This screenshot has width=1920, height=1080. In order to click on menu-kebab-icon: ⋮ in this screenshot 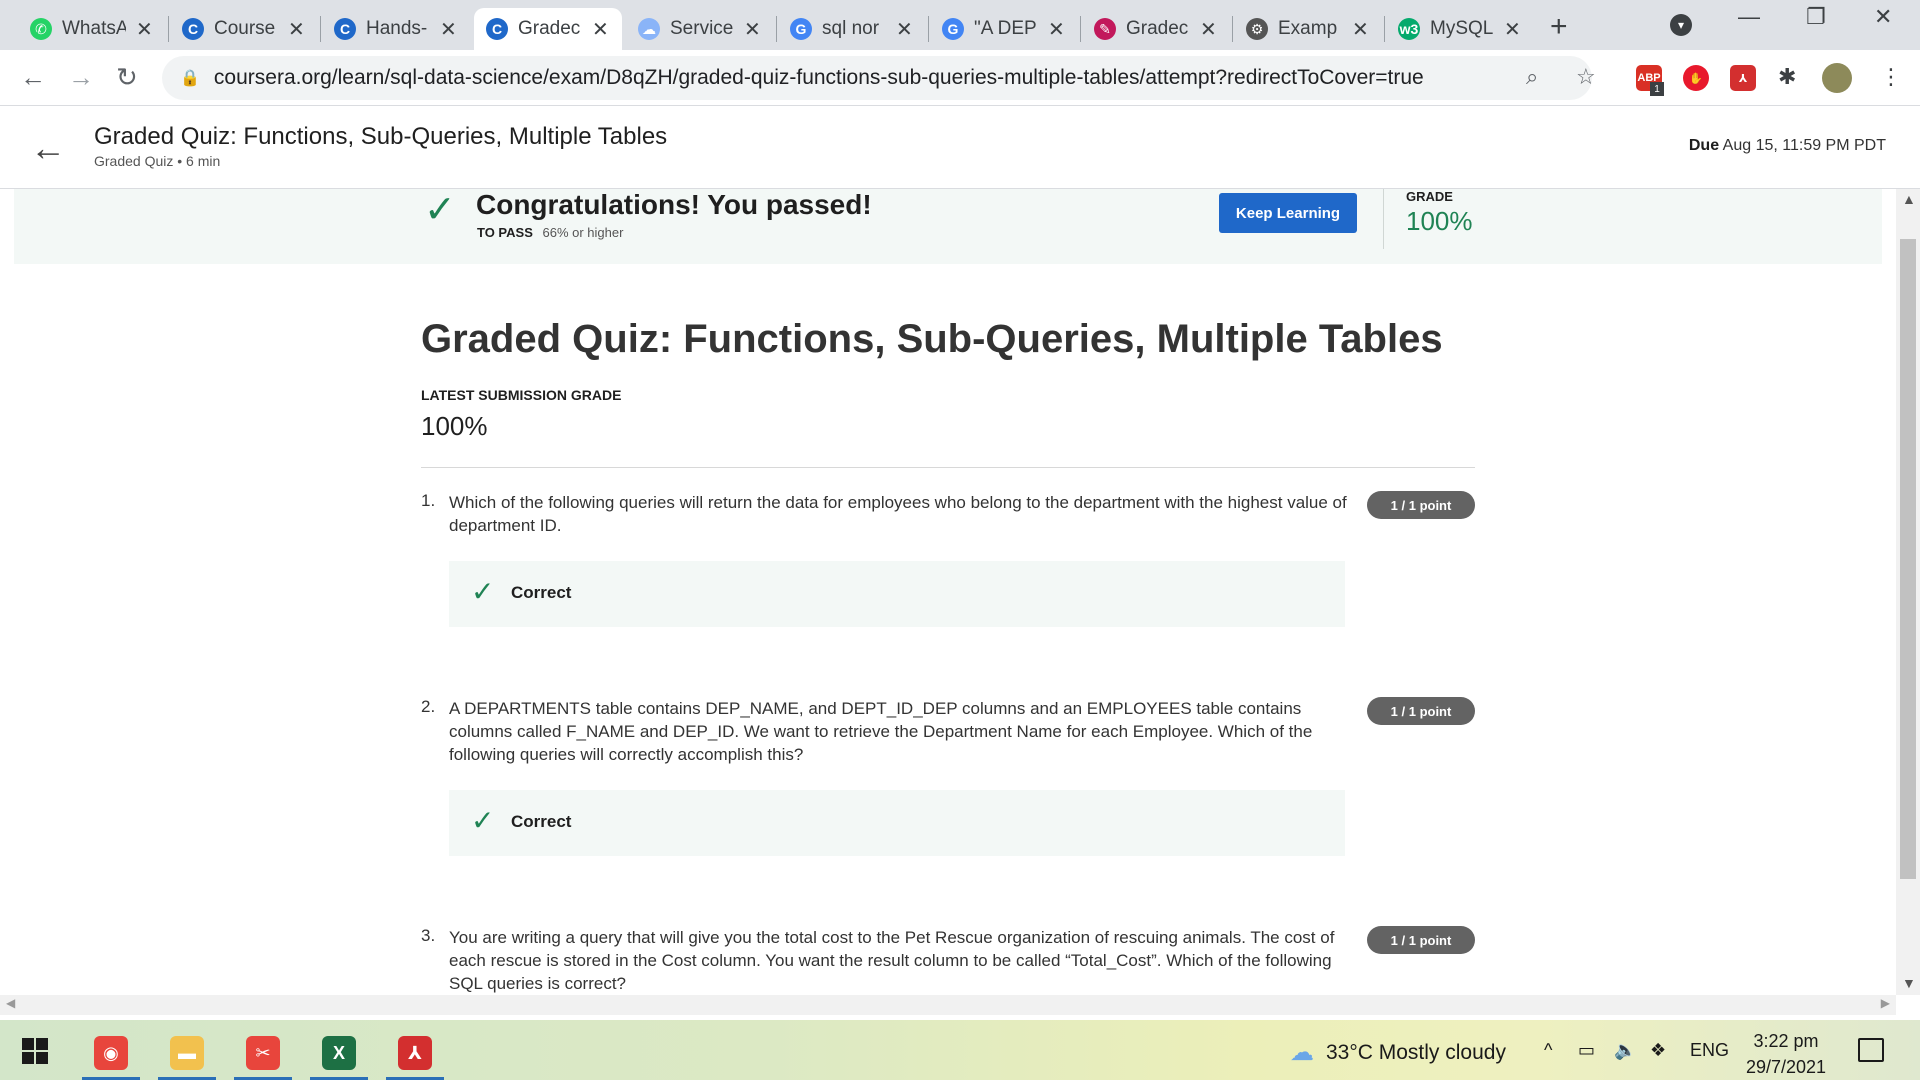, I will do `click(1891, 77)`.